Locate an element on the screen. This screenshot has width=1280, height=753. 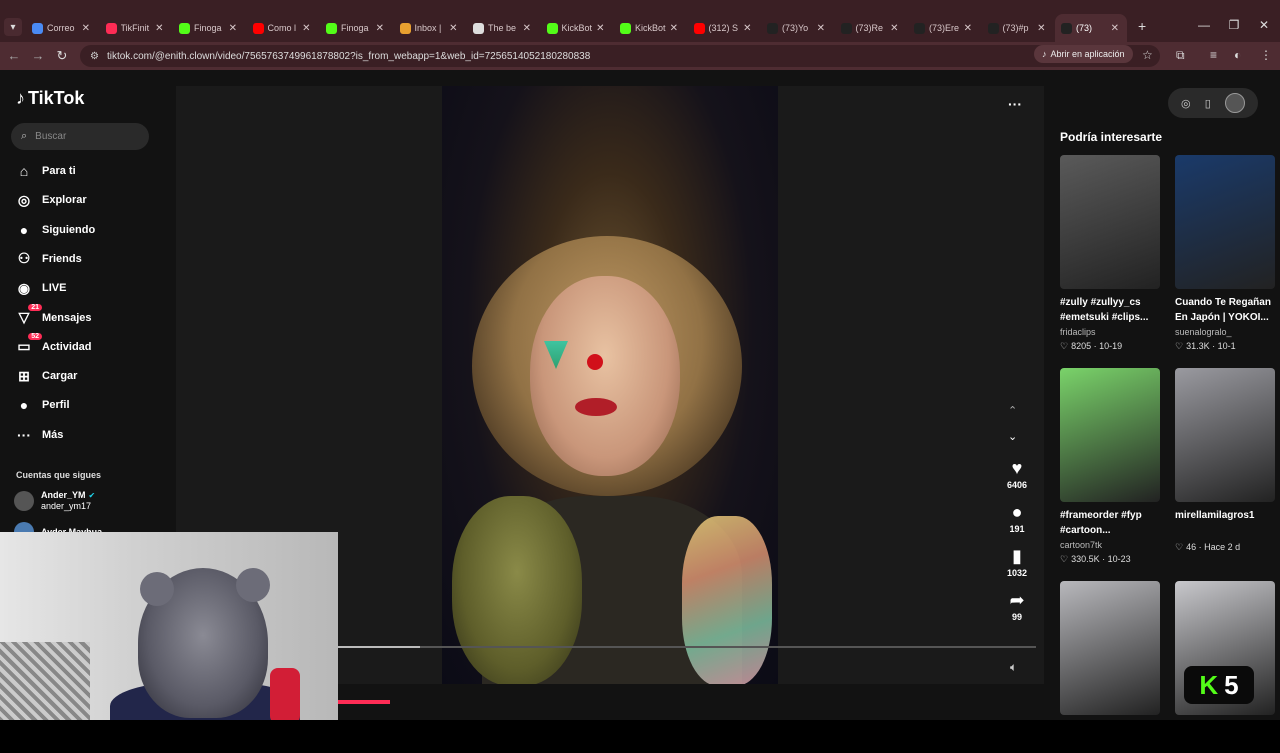
new-tab-button: + is located at coordinates (1142, 26).